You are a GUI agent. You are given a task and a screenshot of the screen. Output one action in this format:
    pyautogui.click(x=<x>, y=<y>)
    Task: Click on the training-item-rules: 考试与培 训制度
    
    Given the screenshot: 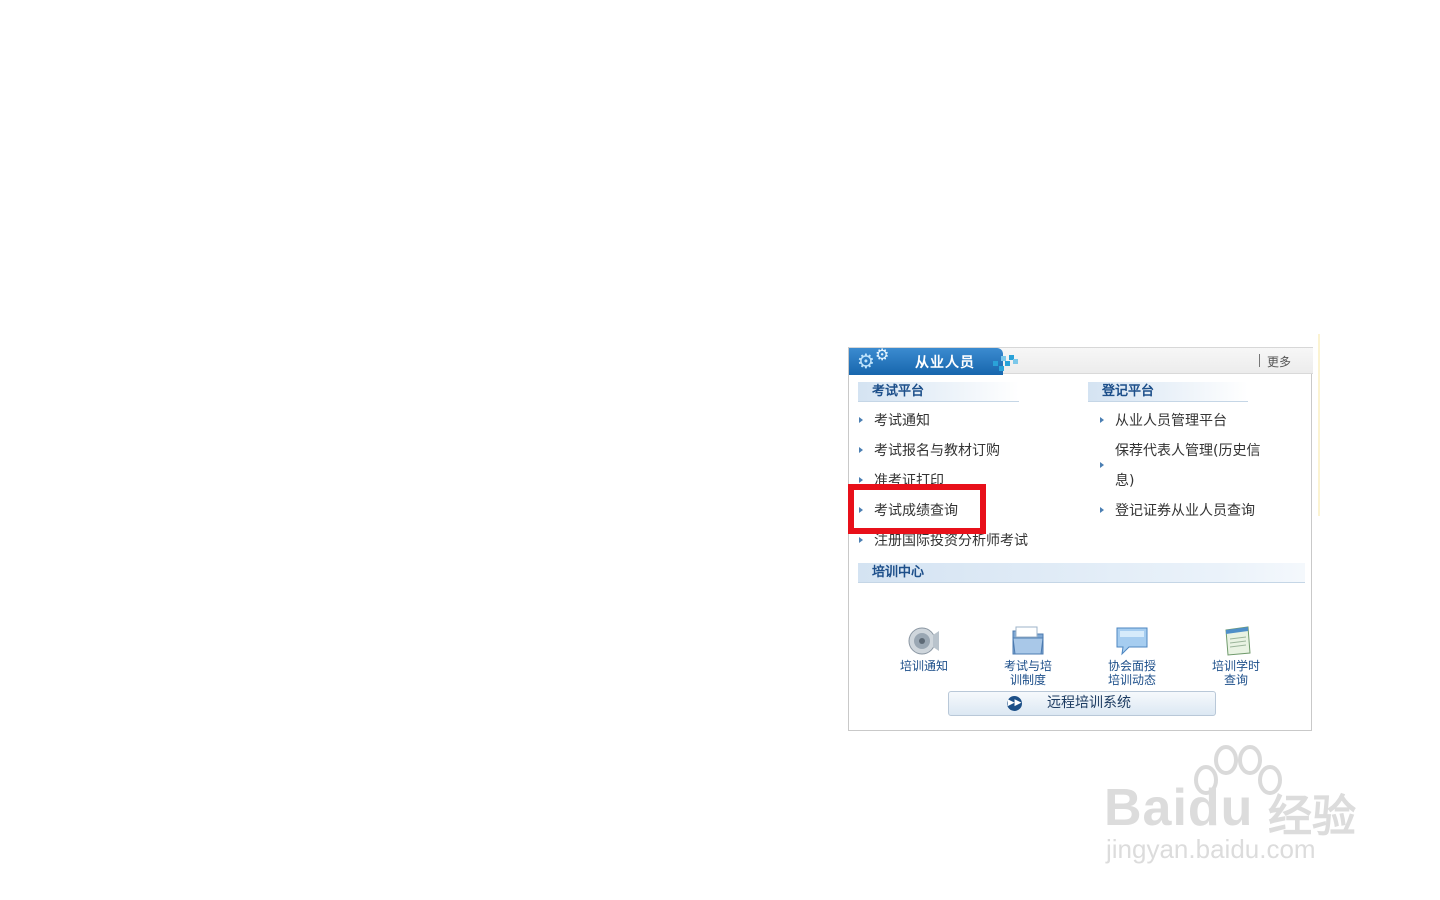 What is the action you would take?
    pyautogui.click(x=1028, y=656)
    